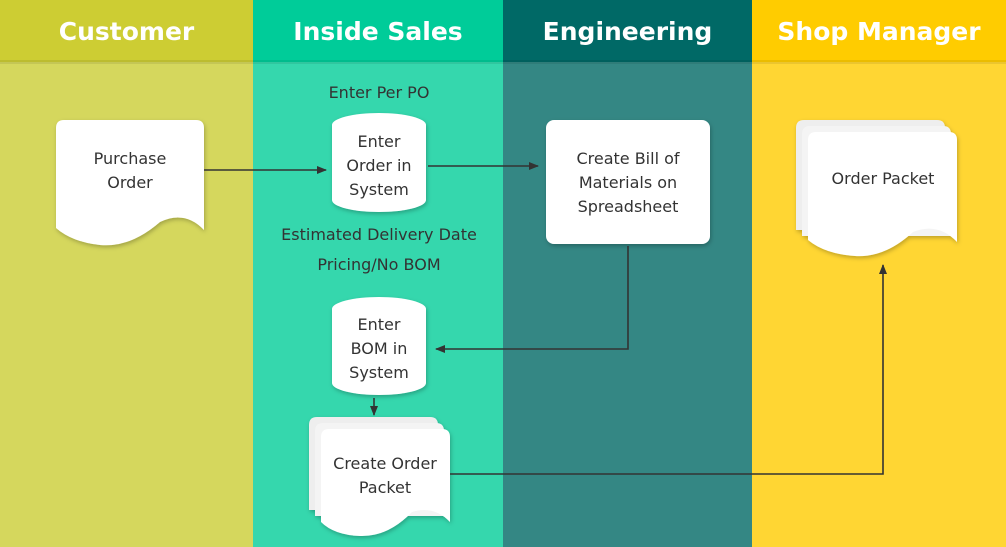 This screenshot has width=1006, height=547. What do you see at coordinates (378, 264) in the screenshot?
I see `annotation-pricing: Pricing/No BOM` at bounding box center [378, 264].